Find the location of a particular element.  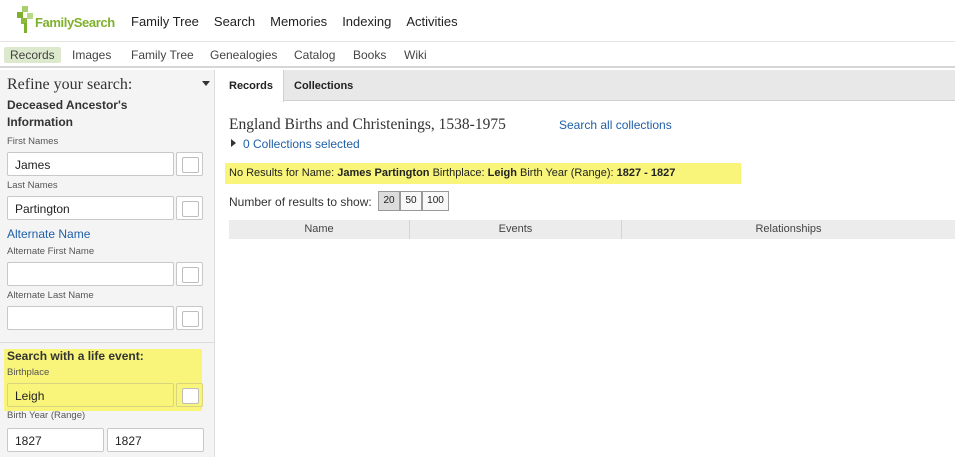

results-20-button: 20 is located at coordinates (389, 201).